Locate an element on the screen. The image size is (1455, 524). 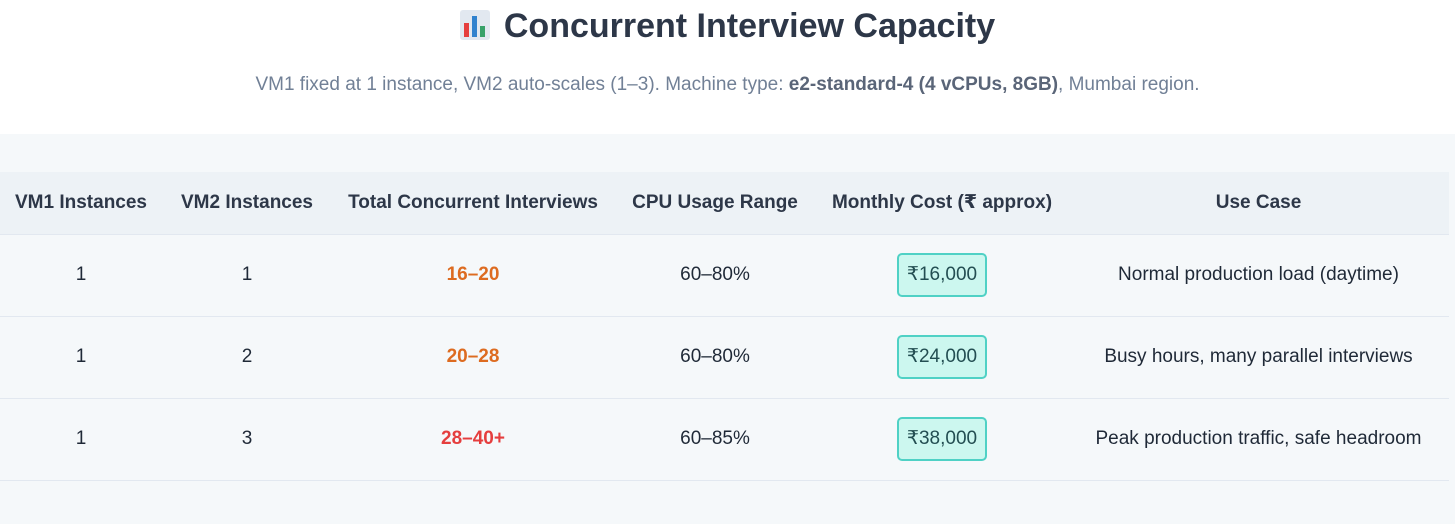
column-header-concurrent: Total Concurrent Interviews is located at coordinates (473, 203).